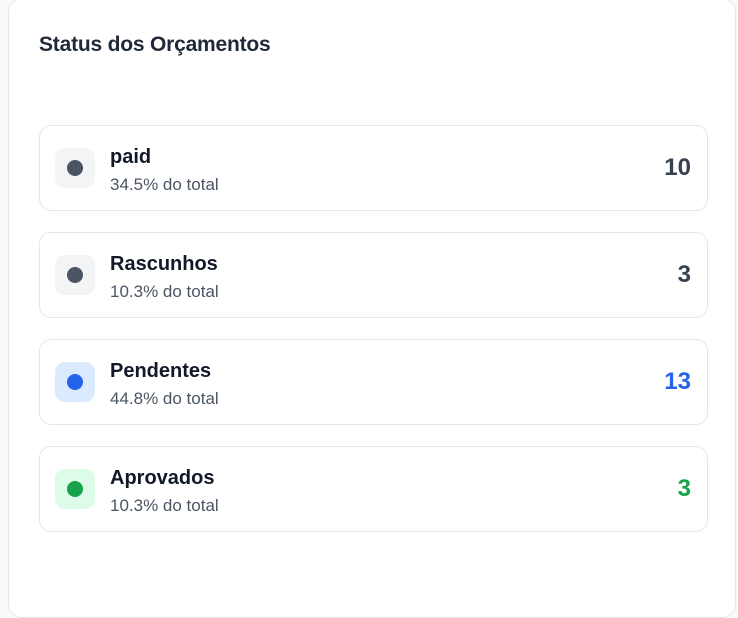 The height and width of the screenshot is (618, 738). Describe the element at coordinates (373, 489) in the screenshot. I see `status-item-aprovados: Aprovados 10.3% do total 3` at that location.